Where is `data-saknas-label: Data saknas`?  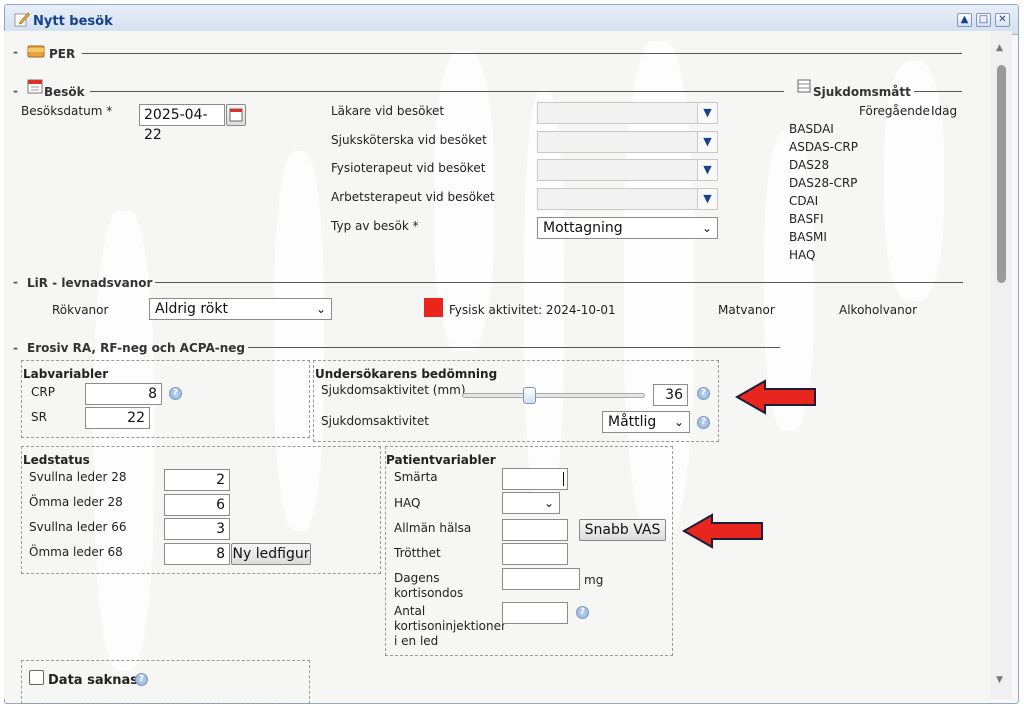
data-saknas-label: Data saknas is located at coordinates (93, 680).